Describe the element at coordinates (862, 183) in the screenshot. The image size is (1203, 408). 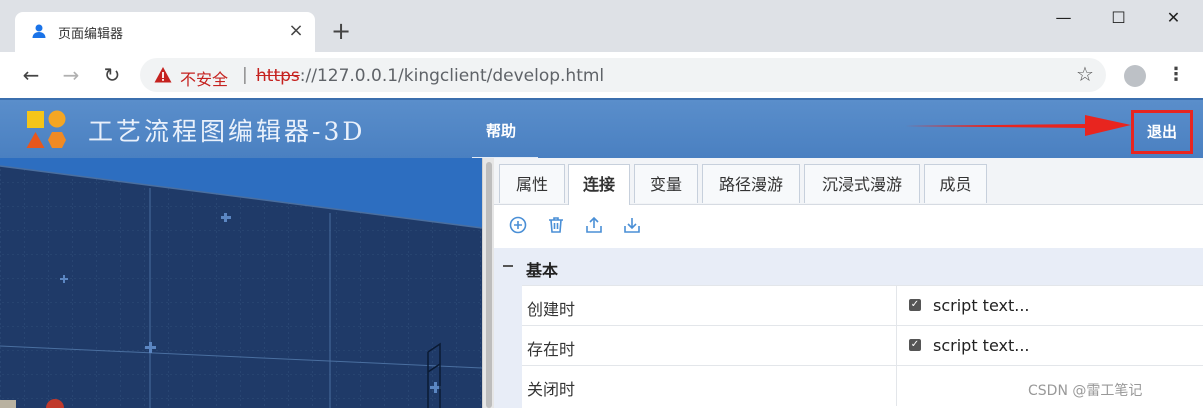
I see `tab-immersive-roaming: 沉浸式漫游` at that location.